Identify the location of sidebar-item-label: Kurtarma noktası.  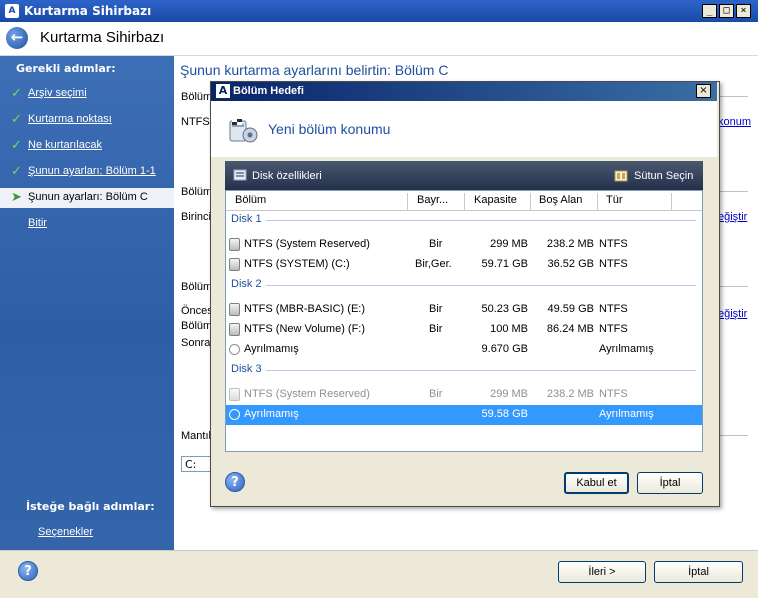
(70, 119).